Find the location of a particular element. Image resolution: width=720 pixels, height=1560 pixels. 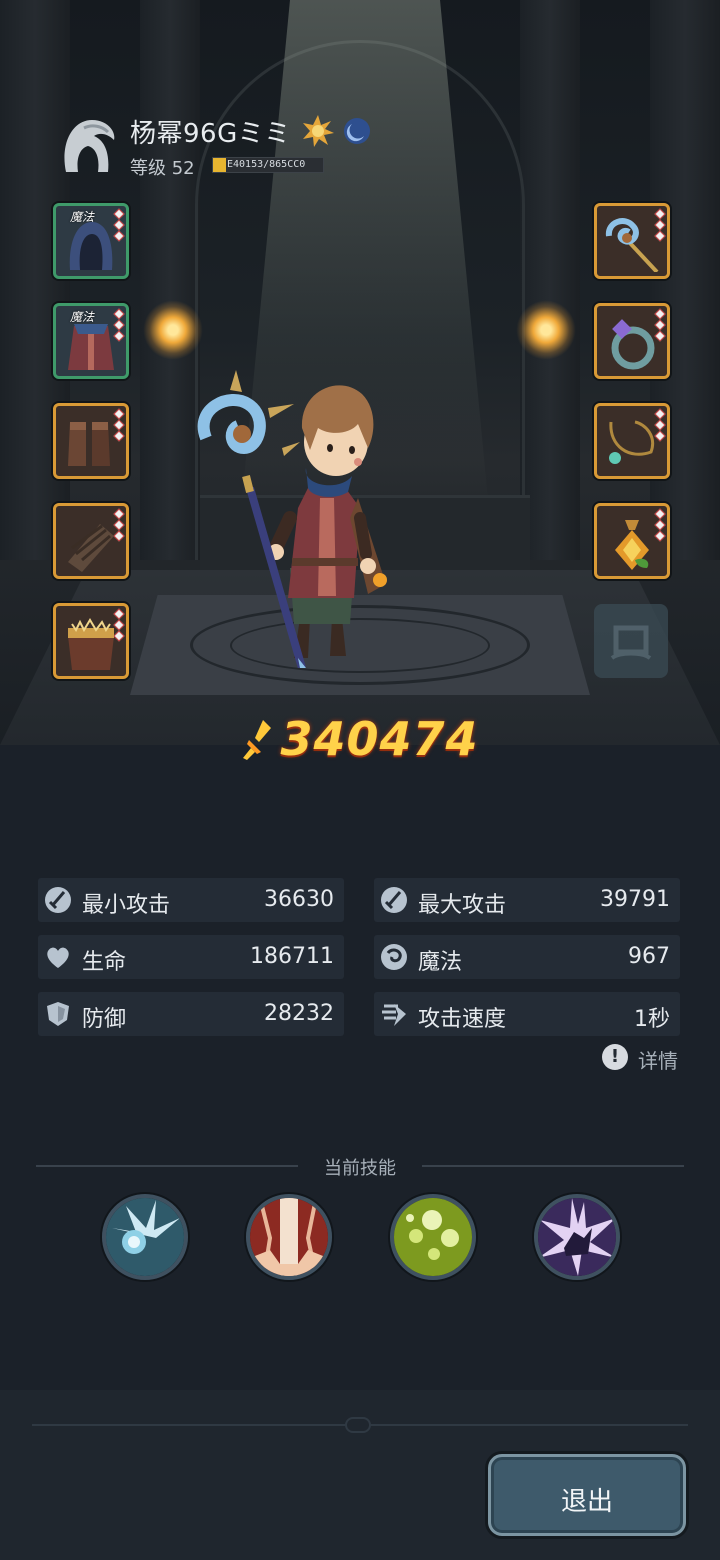

ice-orb-skill-icon is located at coordinates (145, 1237).